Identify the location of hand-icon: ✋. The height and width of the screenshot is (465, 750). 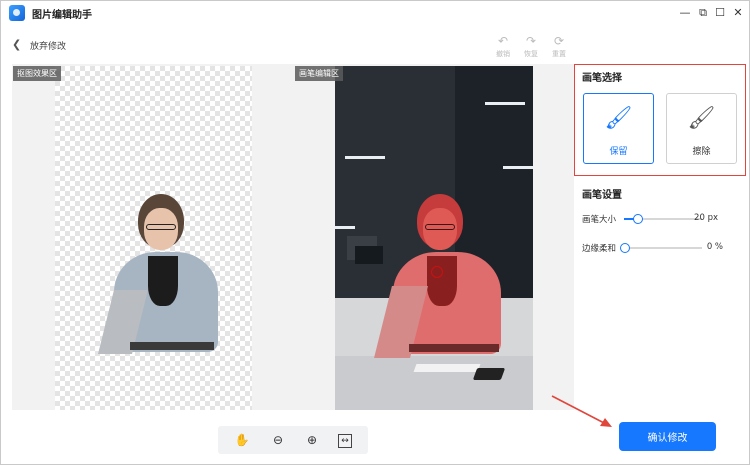
(242, 440).